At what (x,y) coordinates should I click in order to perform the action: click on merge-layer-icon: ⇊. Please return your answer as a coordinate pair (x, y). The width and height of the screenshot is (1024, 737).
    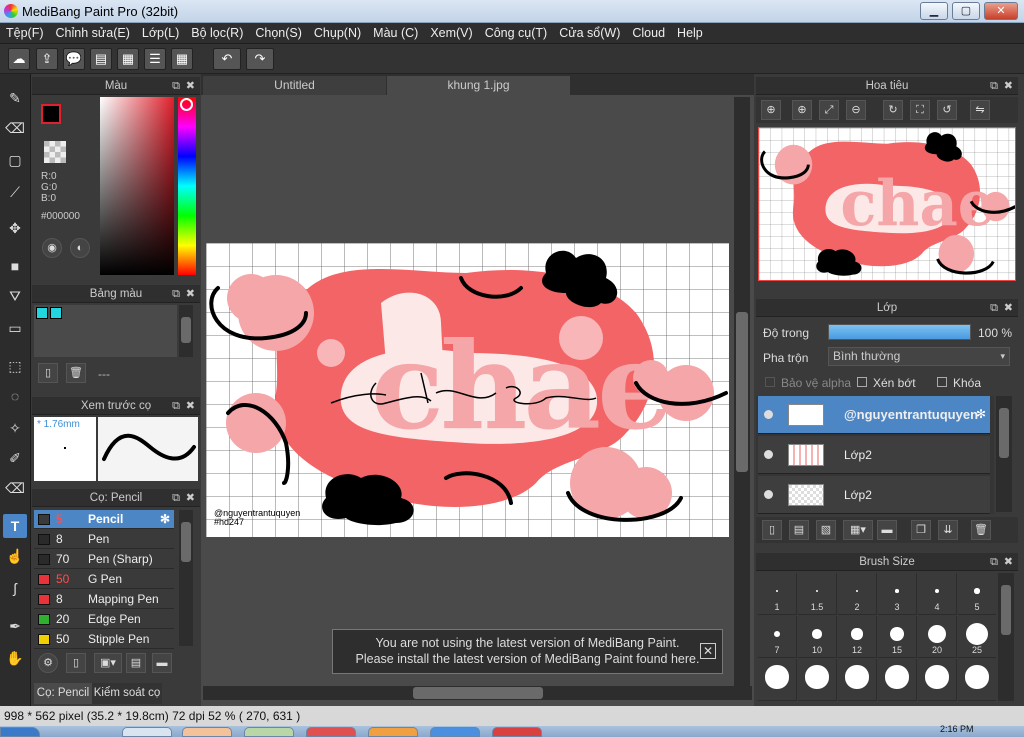
    Looking at the image, I should click on (948, 530).